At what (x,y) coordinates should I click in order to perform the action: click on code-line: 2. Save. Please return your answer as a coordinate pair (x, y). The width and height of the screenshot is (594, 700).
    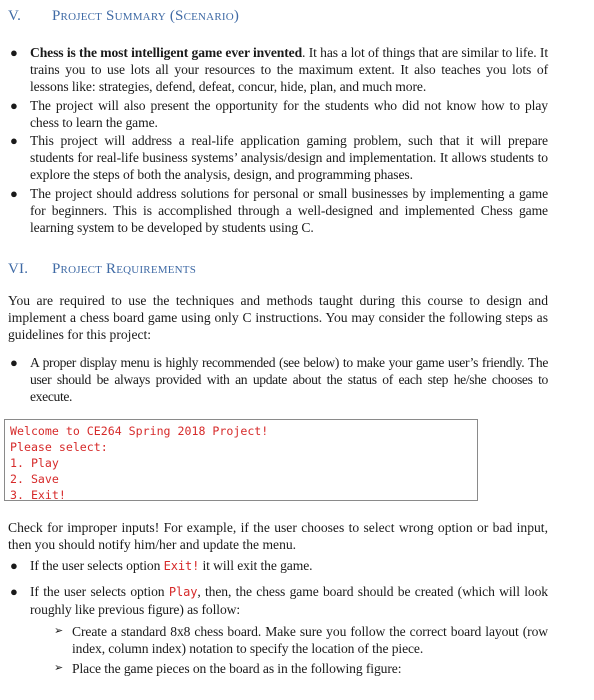
    Looking at the image, I should click on (34, 479).